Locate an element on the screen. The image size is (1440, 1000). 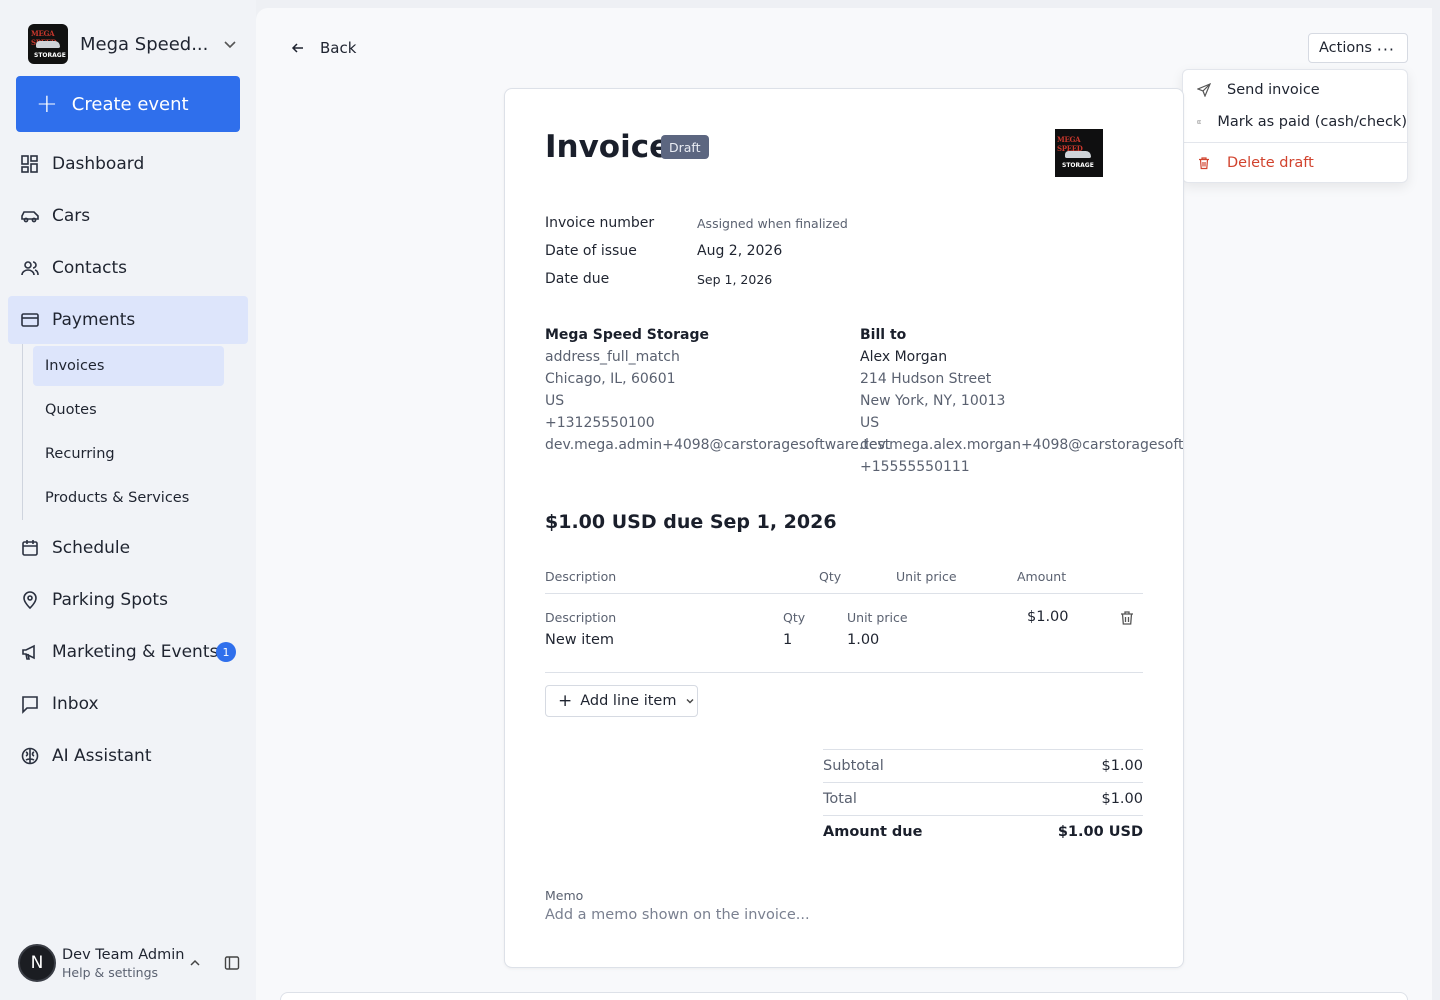
status-badge: Draft is located at coordinates (685, 147).